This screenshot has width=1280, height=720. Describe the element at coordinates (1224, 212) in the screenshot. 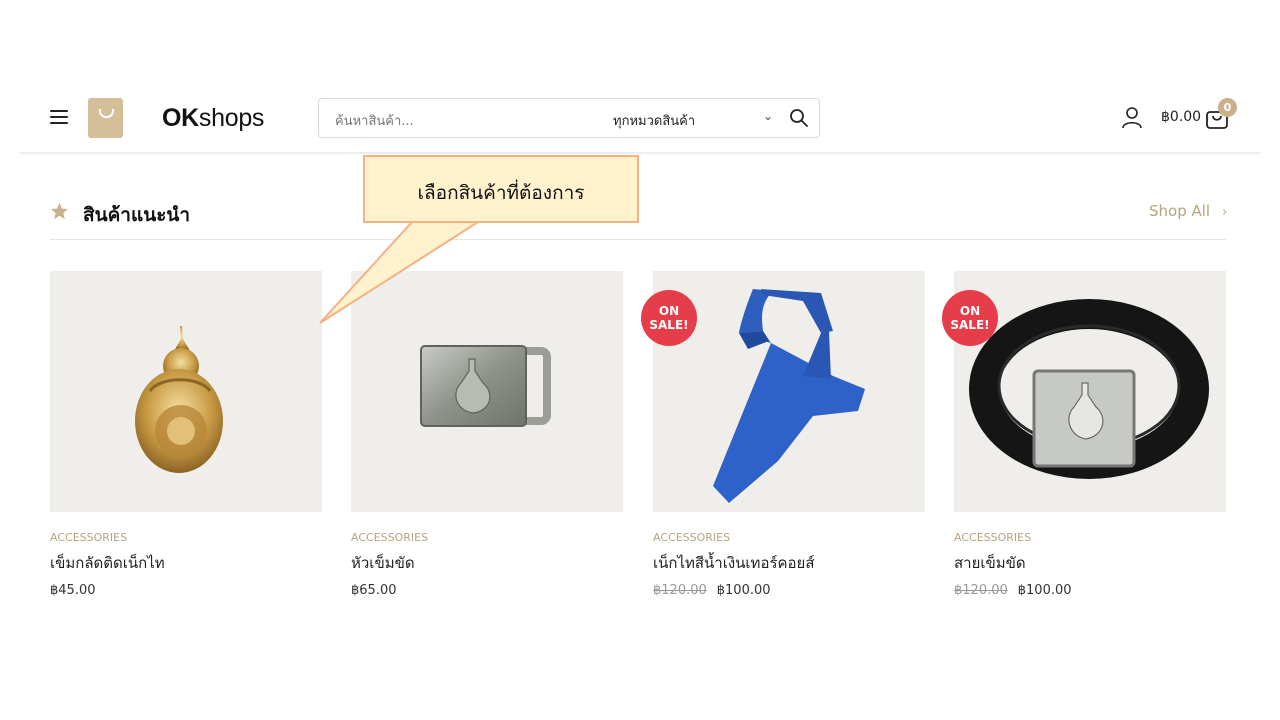

I see `chevron-right-icon: ›` at that location.